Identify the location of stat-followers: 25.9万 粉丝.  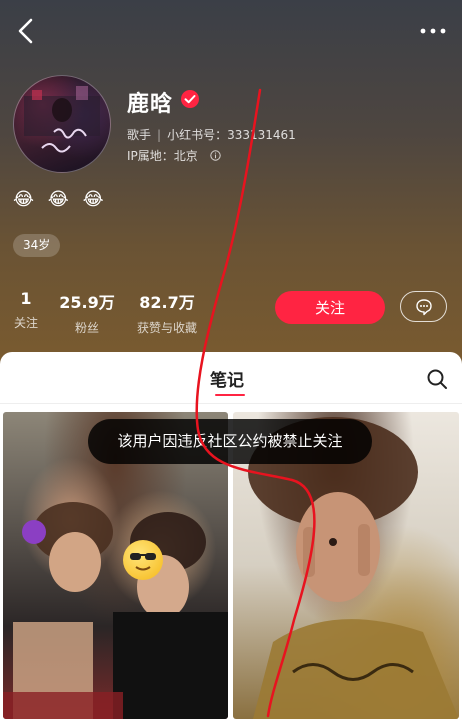
(87, 312).